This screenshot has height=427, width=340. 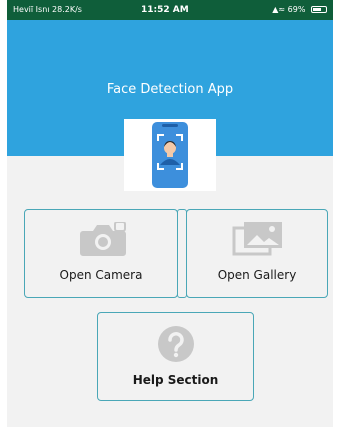 I want to click on battery-icon, so click(x=319, y=9).